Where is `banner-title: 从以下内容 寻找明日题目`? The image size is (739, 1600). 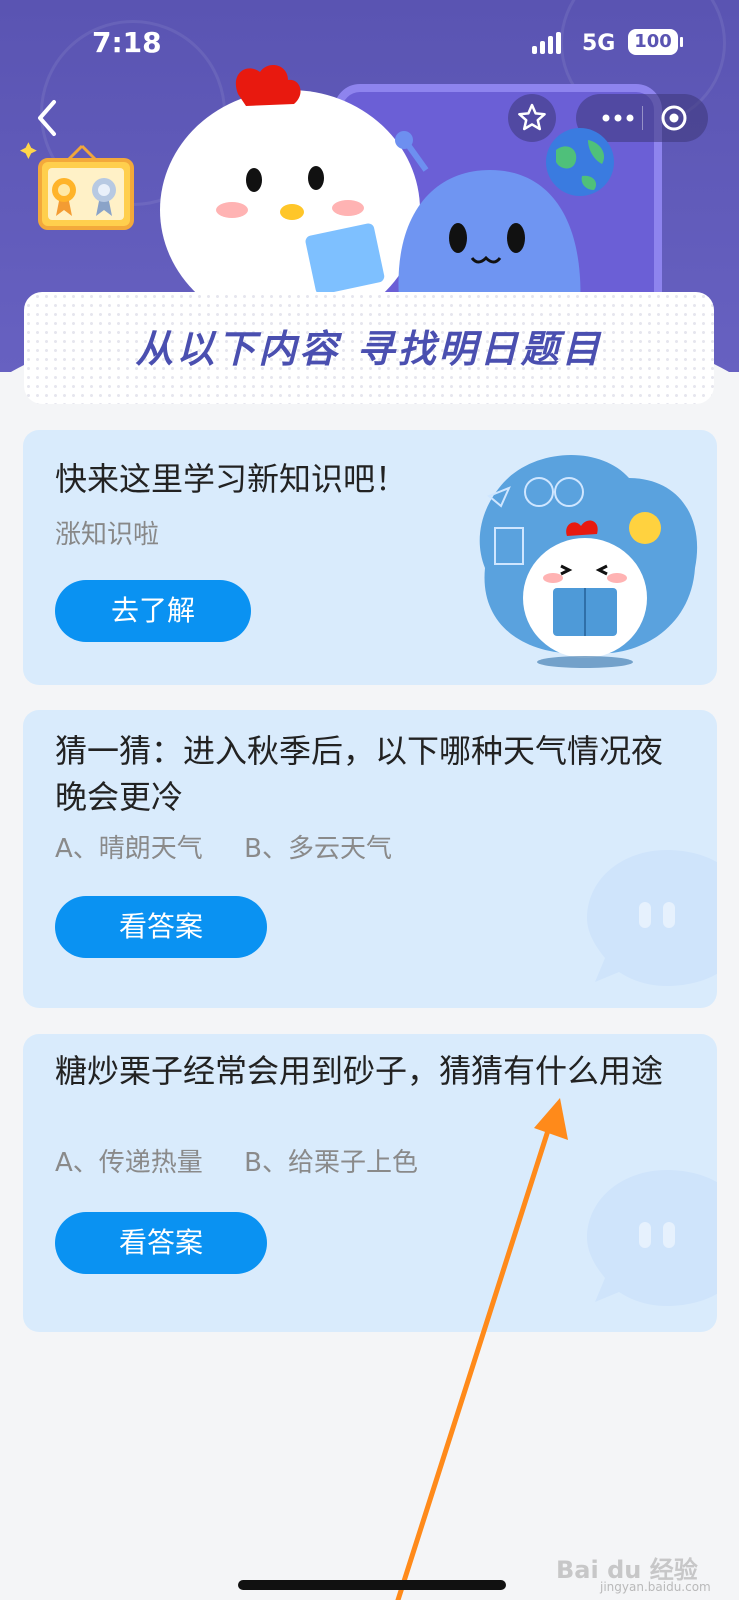
banner-title: 从以下内容 寻找明日题目 is located at coordinates (369, 349).